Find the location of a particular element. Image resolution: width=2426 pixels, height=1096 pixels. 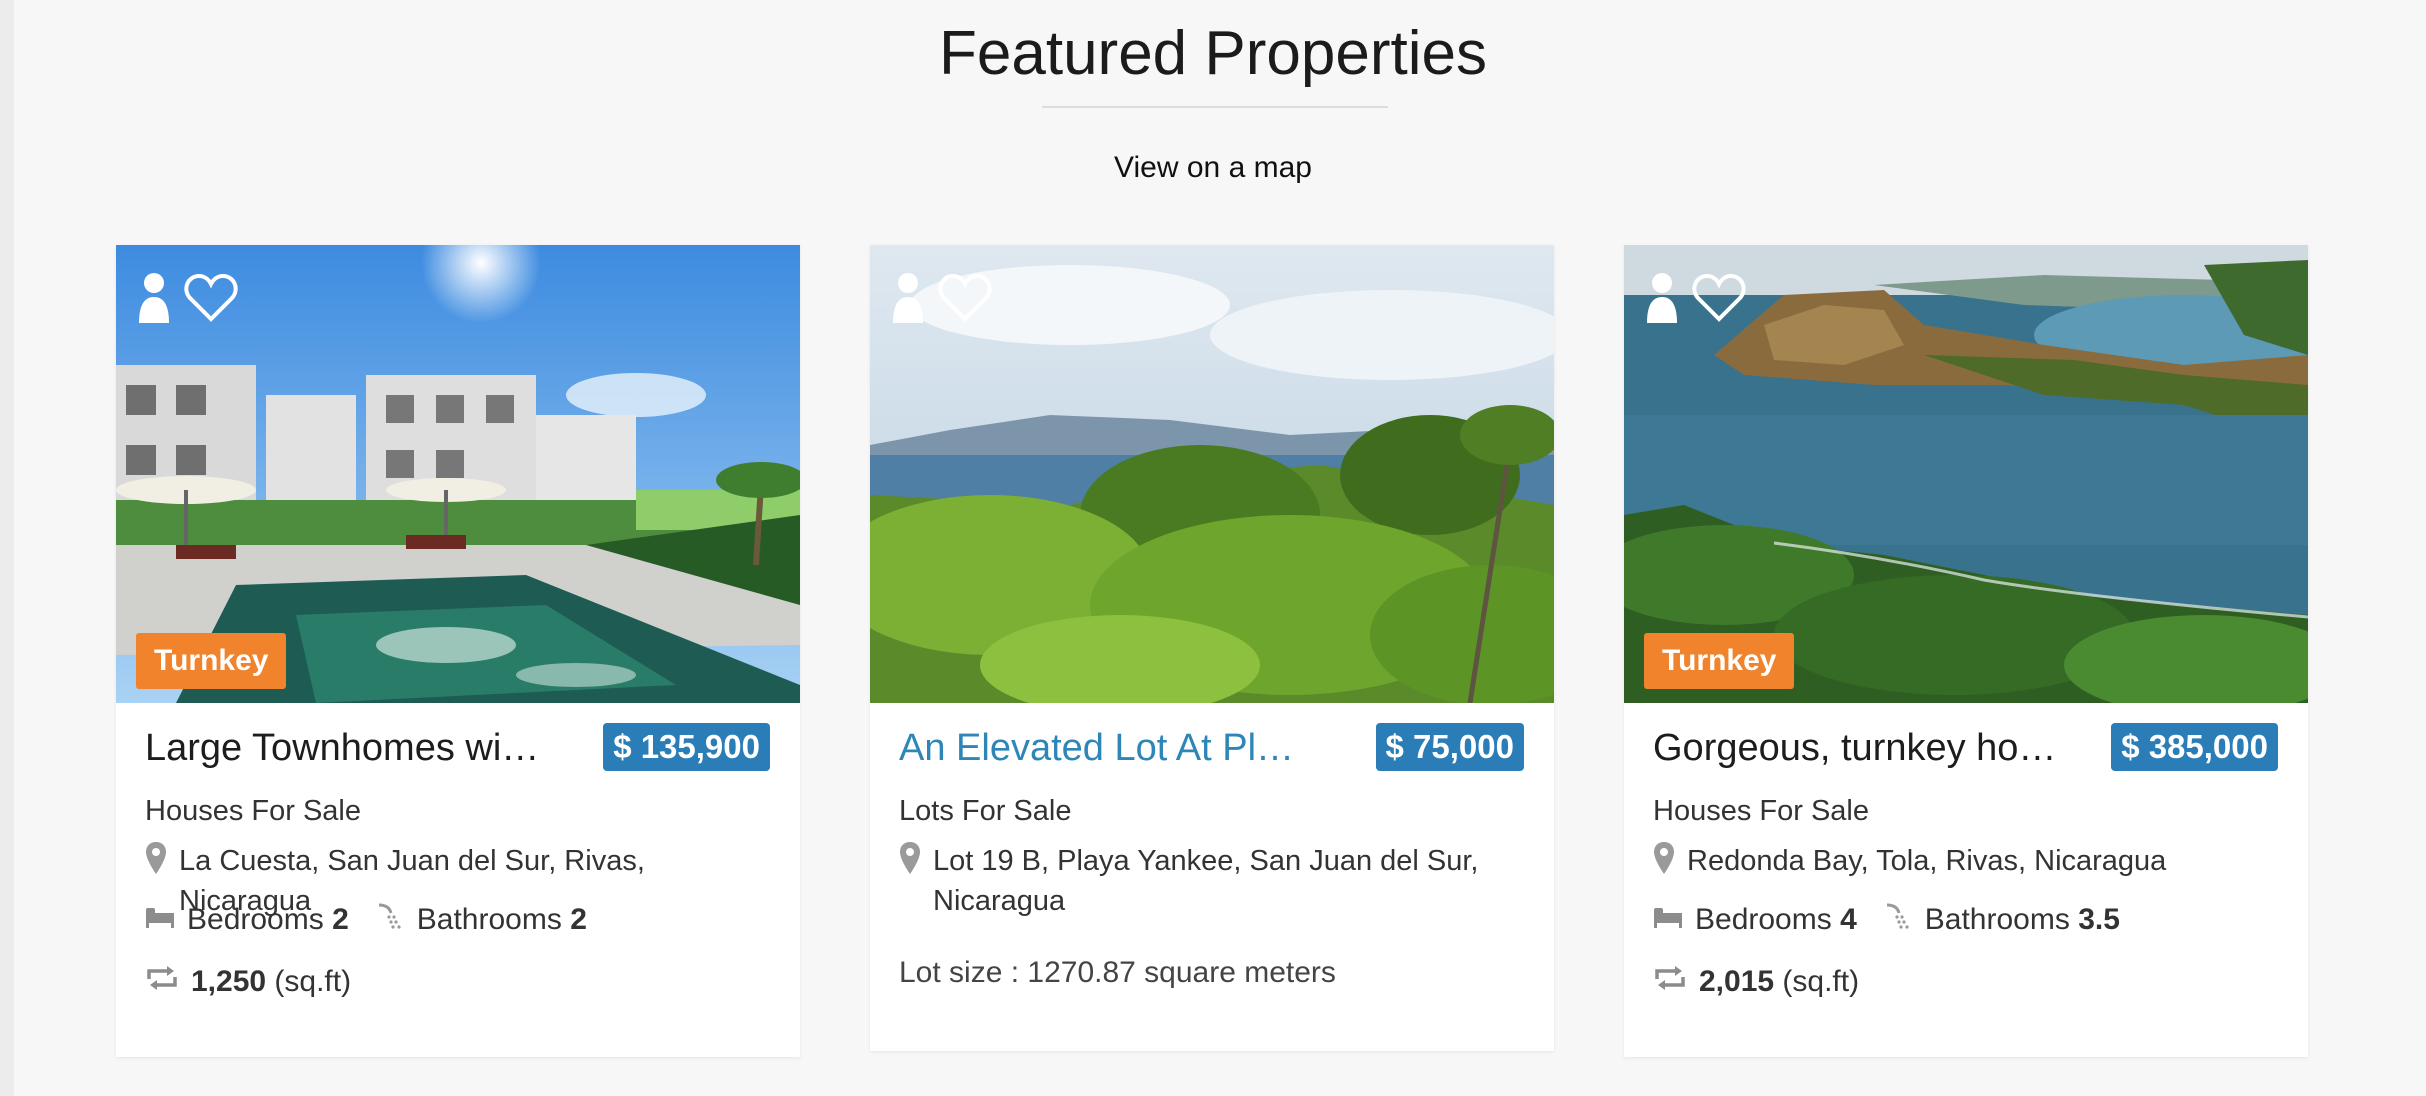

area-value: 1,250 is located at coordinates (229, 981).